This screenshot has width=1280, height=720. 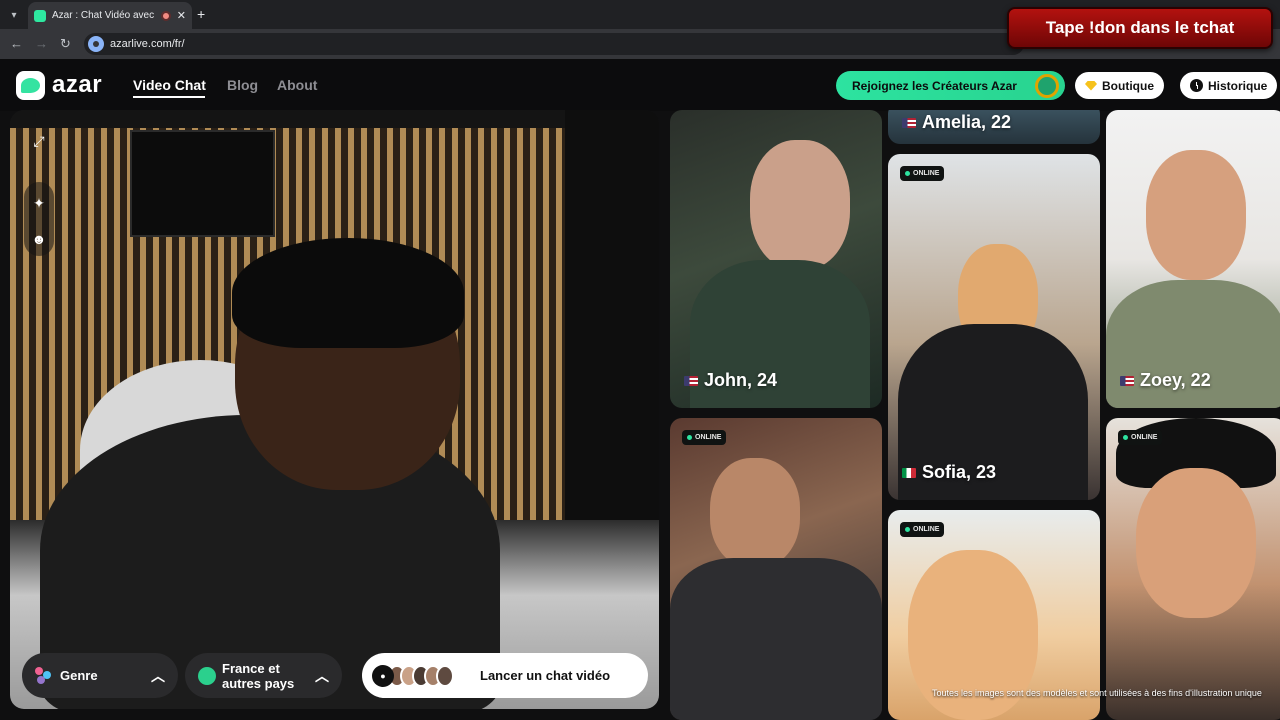 I want to click on cta-label: Lancer un chat vidéo, so click(x=545, y=675).